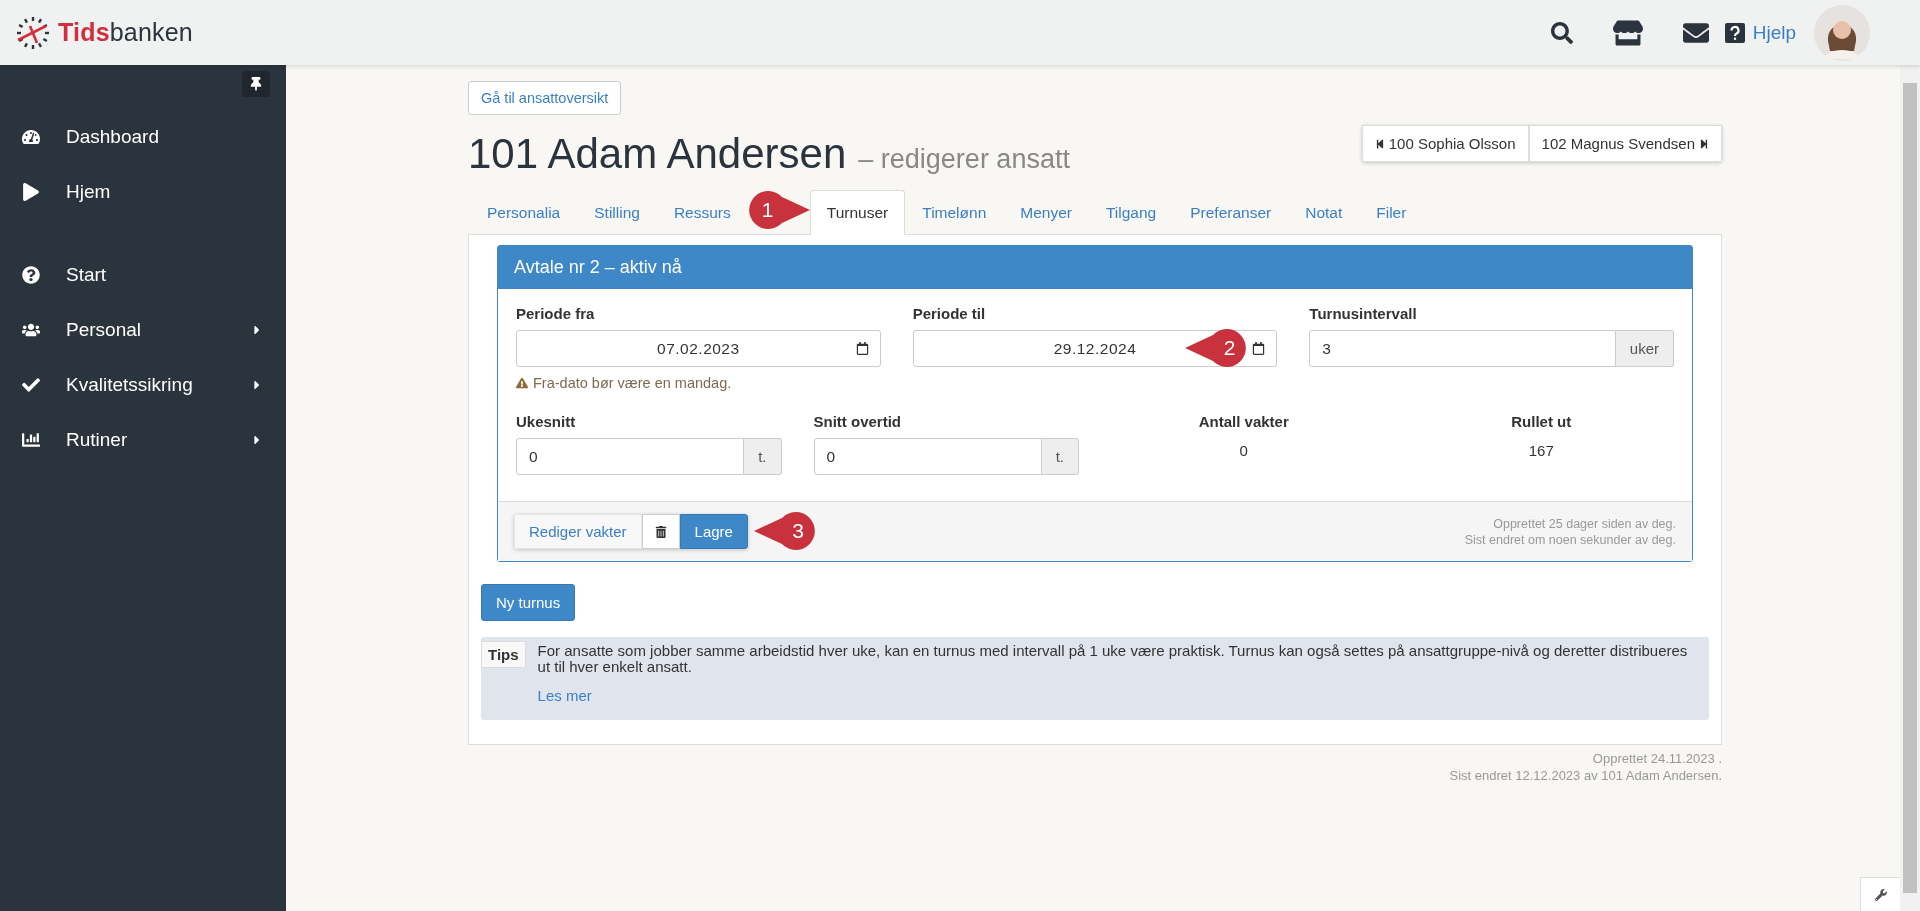 This screenshot has height=911, width=1920. I want to click on wrench-icon, so click(1880, 894).